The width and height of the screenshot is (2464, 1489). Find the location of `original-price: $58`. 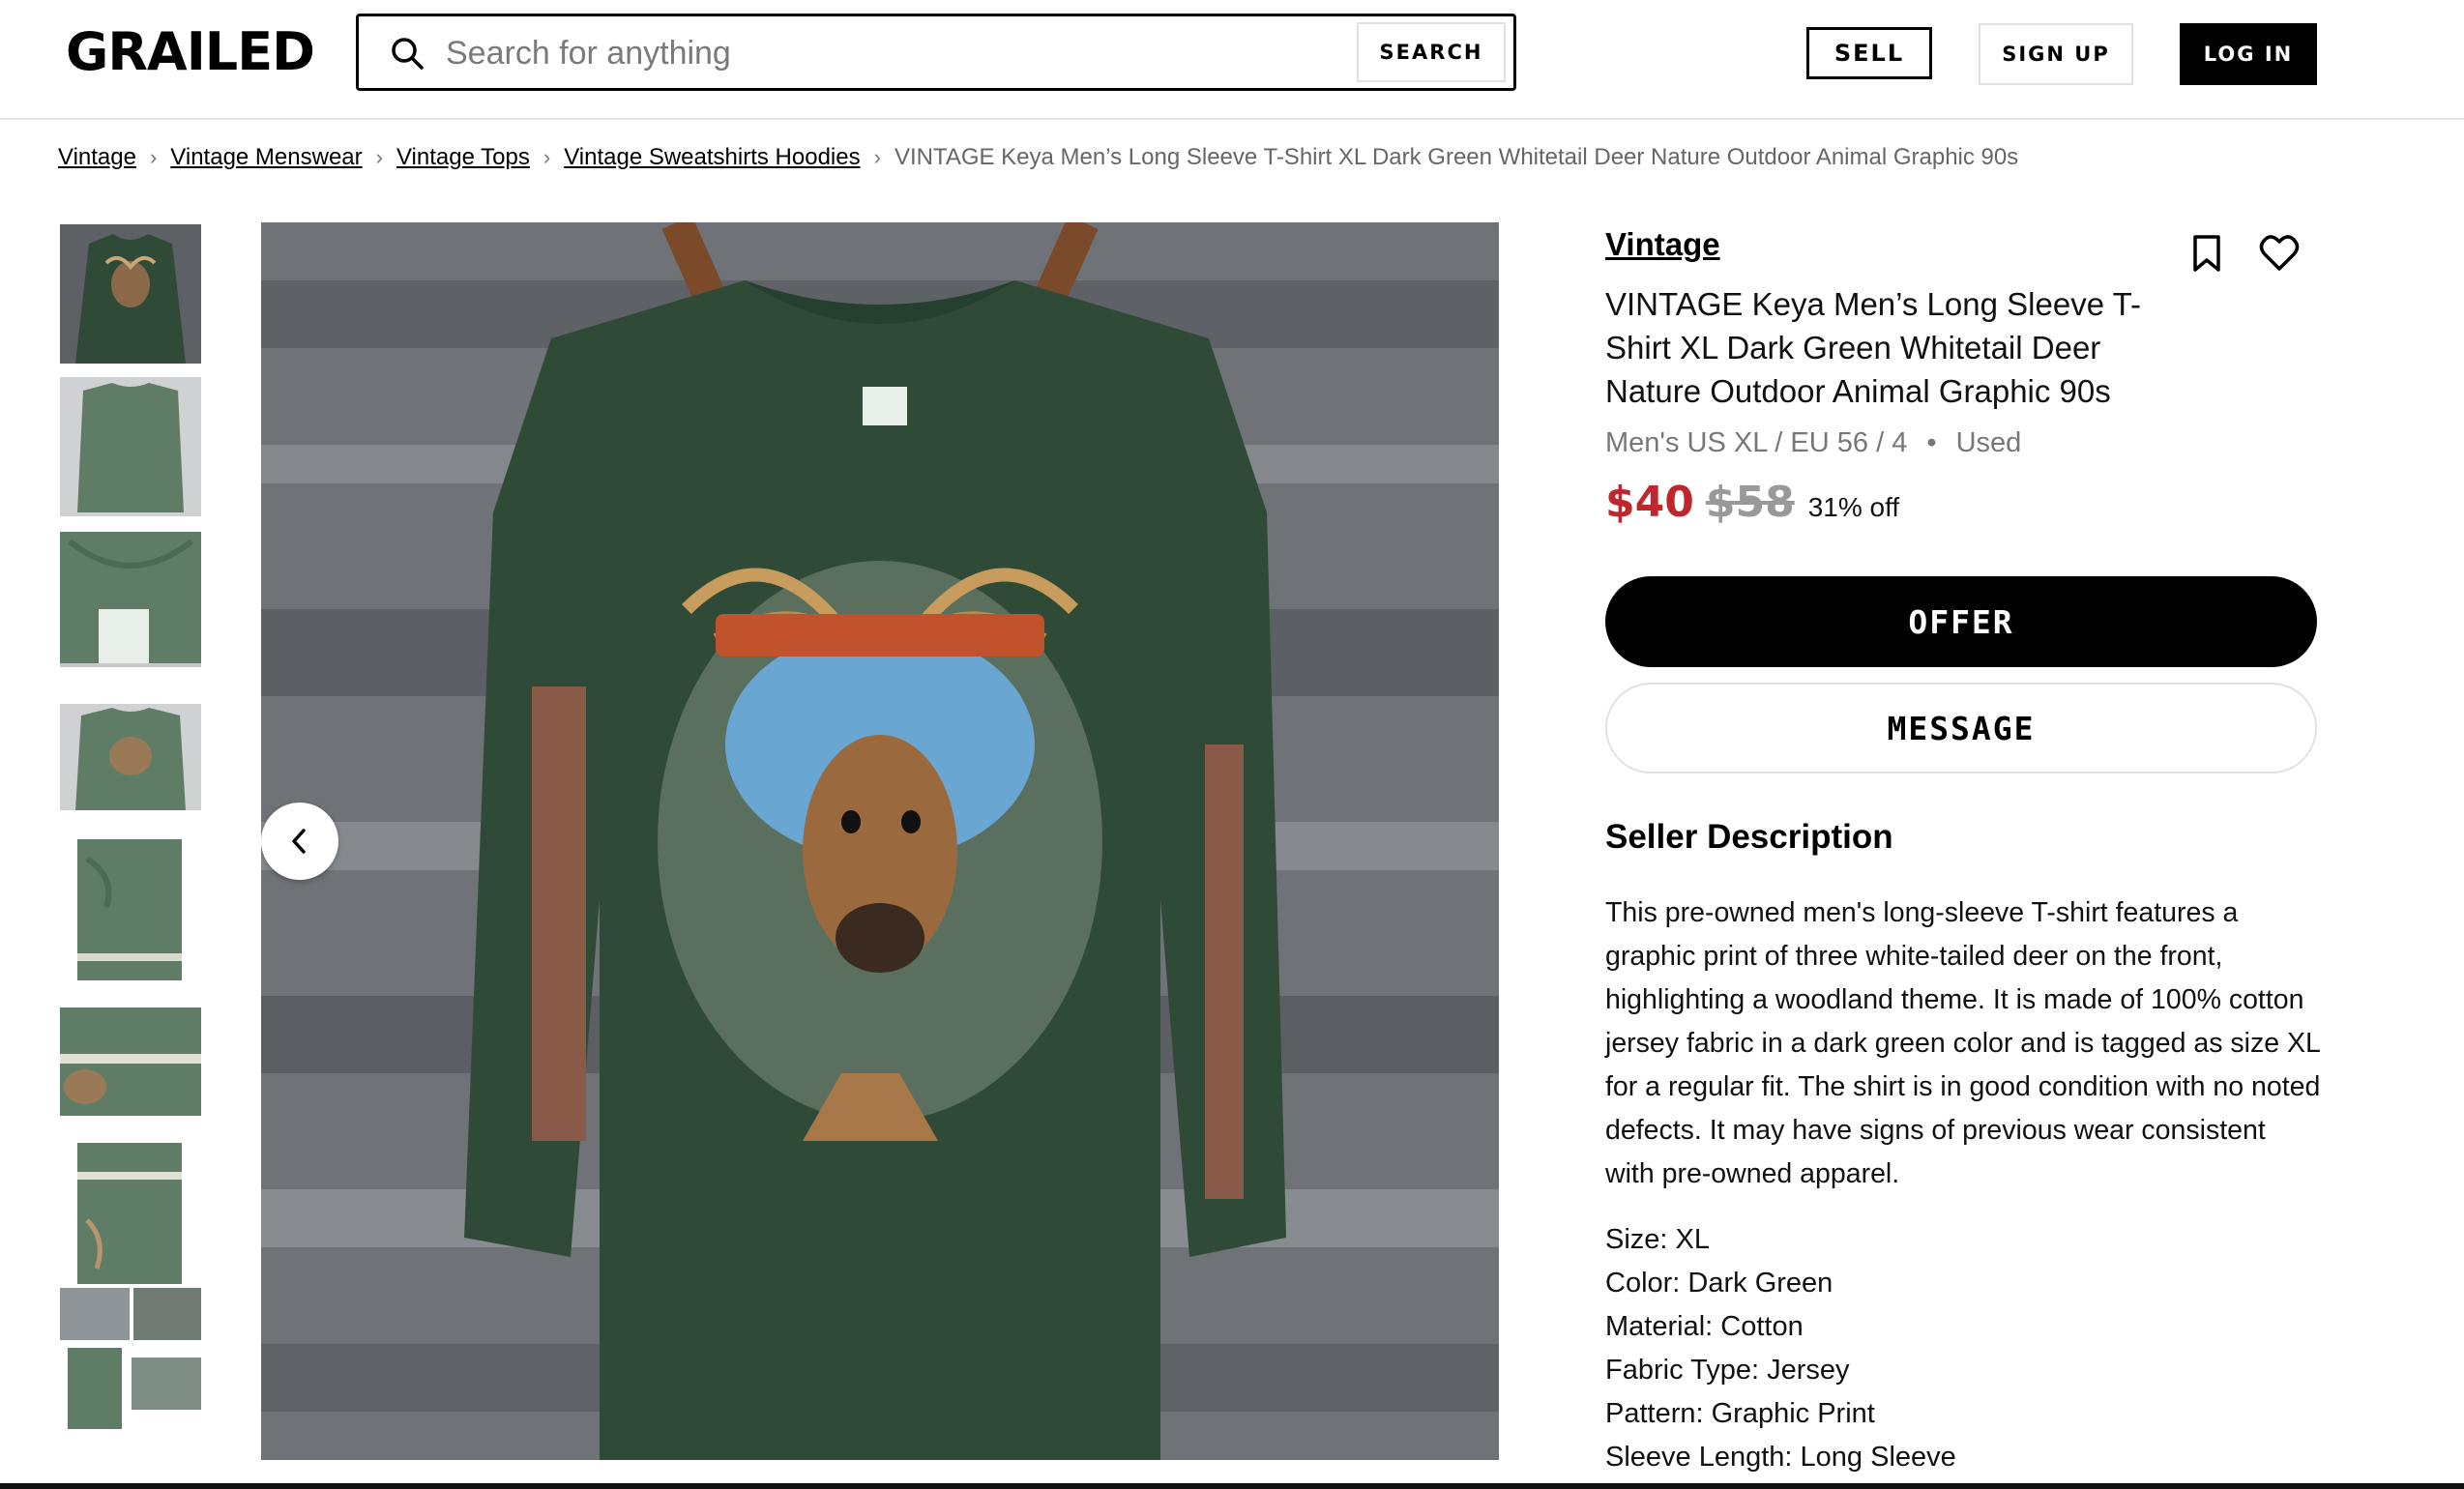

original-price: $58 is located at coordinates (1750, 503).